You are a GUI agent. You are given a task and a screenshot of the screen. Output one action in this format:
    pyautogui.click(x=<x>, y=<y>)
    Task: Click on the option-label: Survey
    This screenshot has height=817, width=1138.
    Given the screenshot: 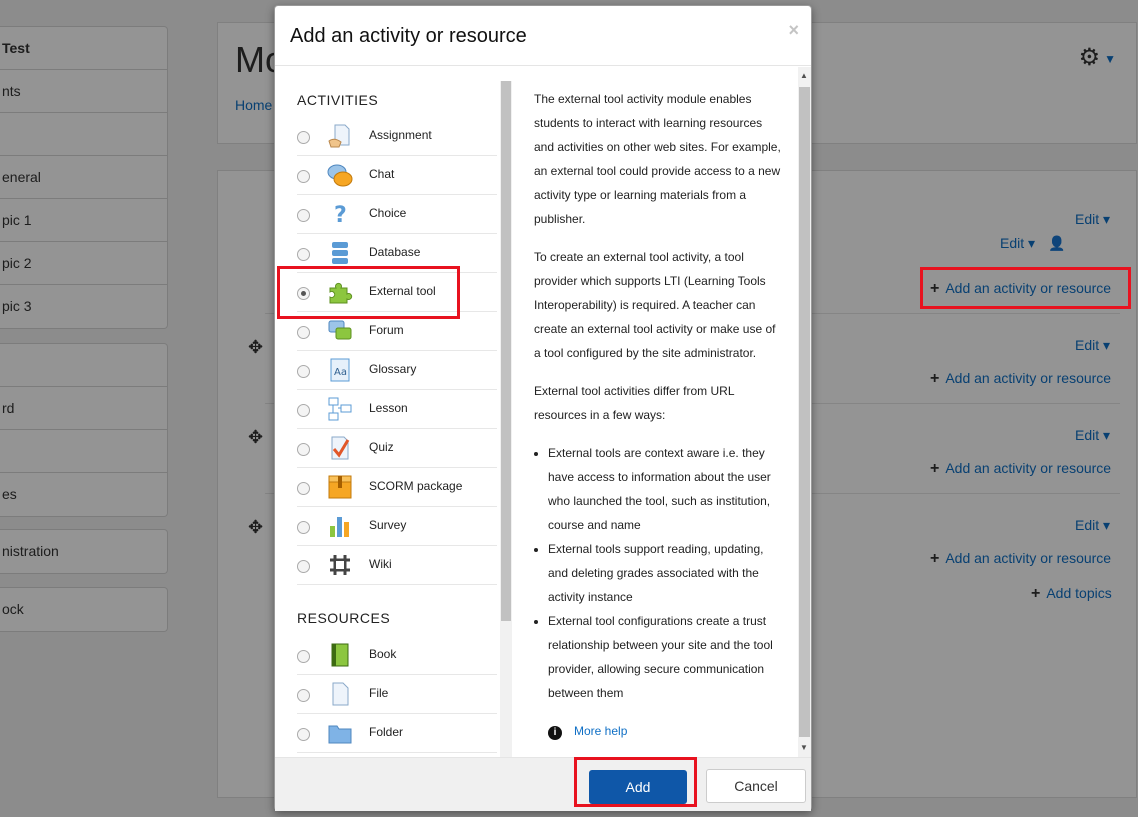 What is the action you would take?
    pyautogui.click(x=388, y=525)
    